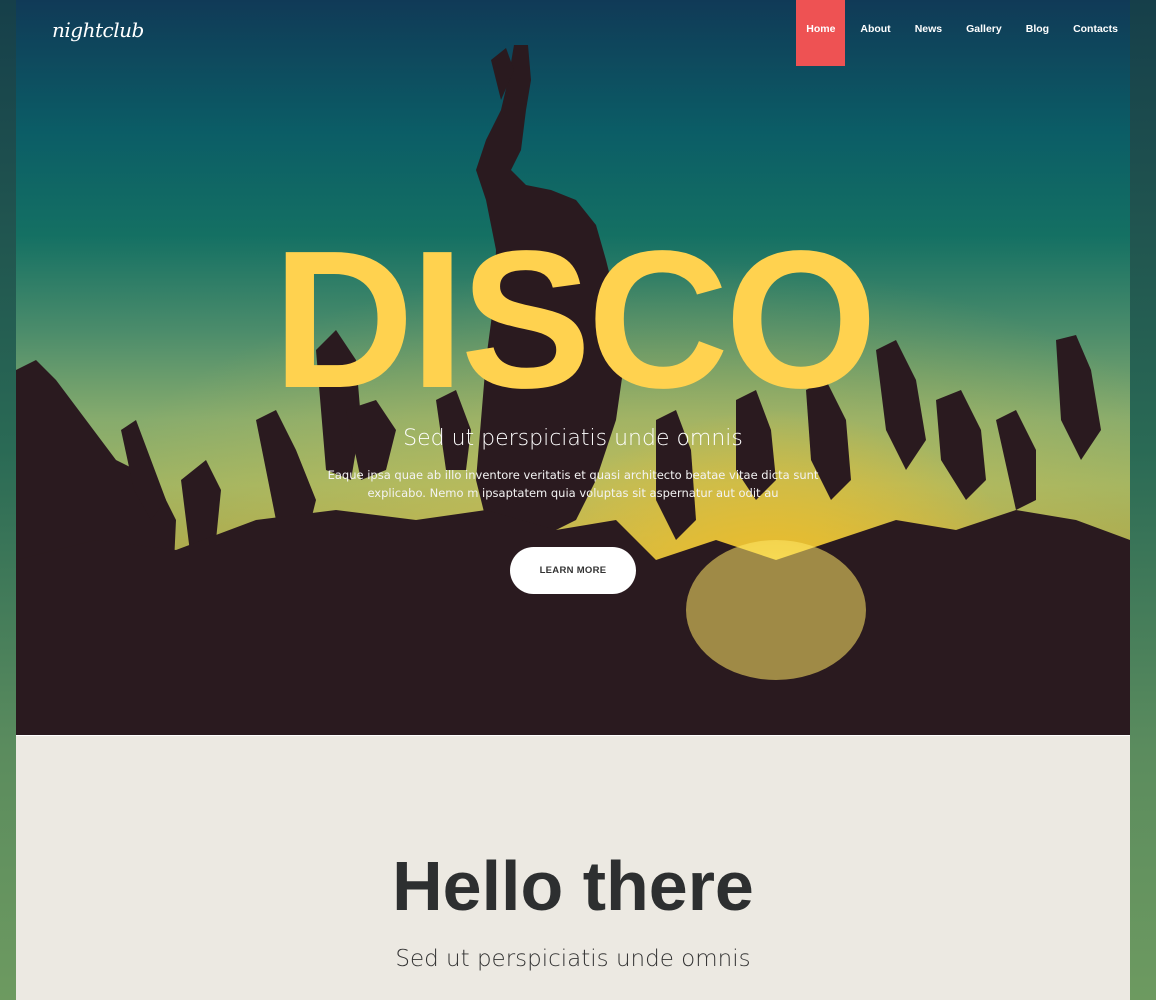  What do you see at coordinates (1037, 29) in the screenshot?
I see `nav-item-blog: Blog` at bounding box center [1037, 29].